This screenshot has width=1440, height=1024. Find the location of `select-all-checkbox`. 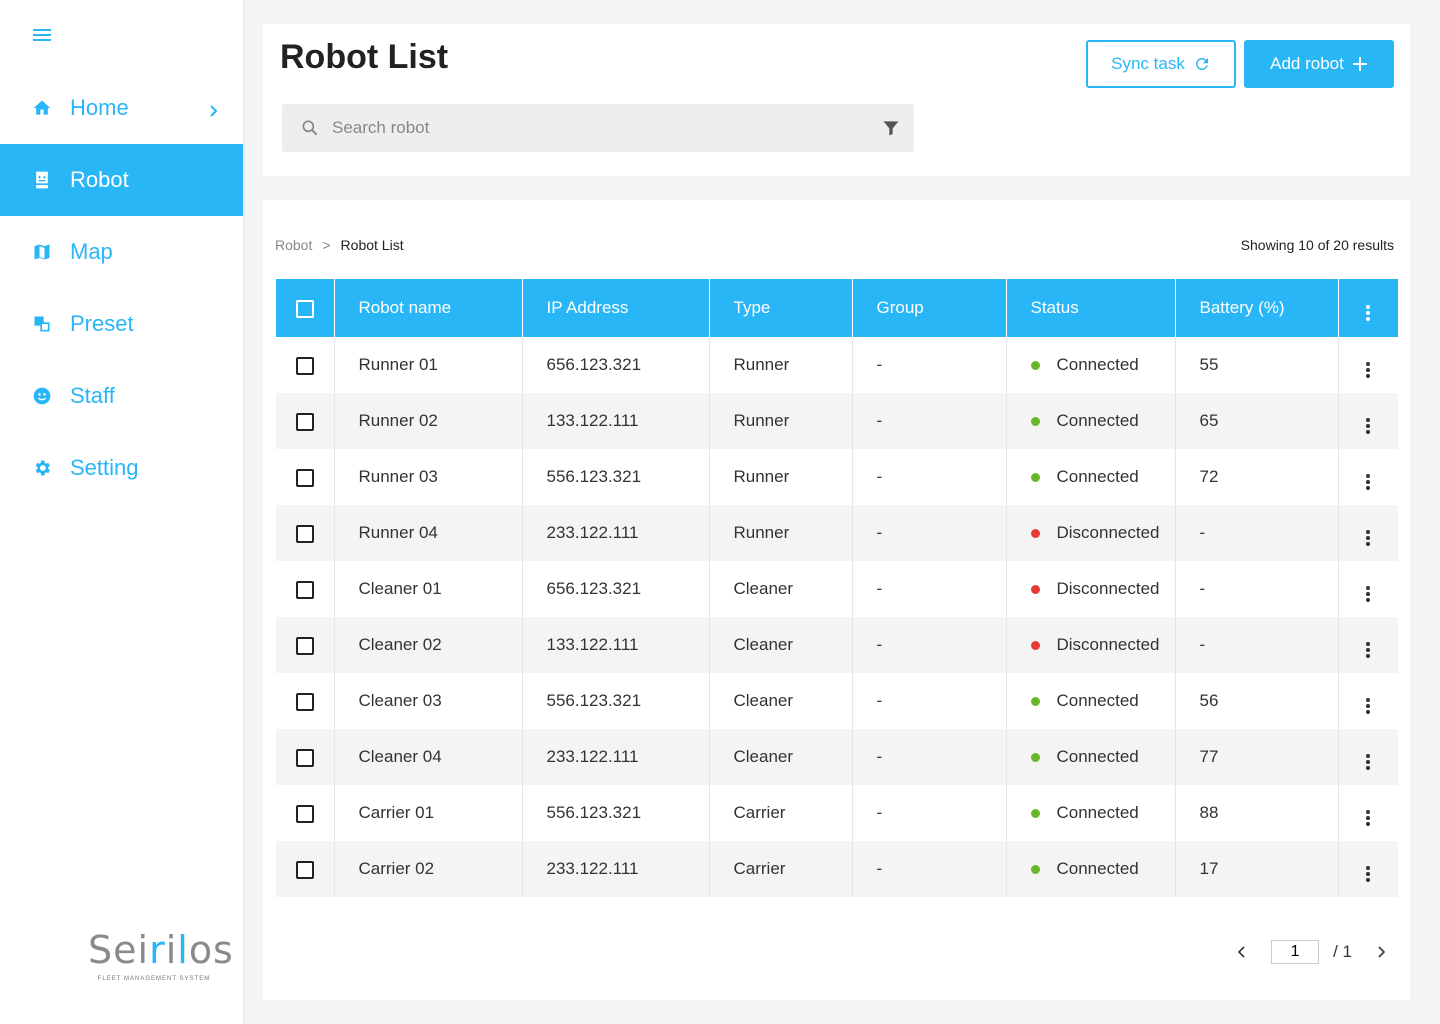

select-all-checkbox is located at coordinates (304, 308).